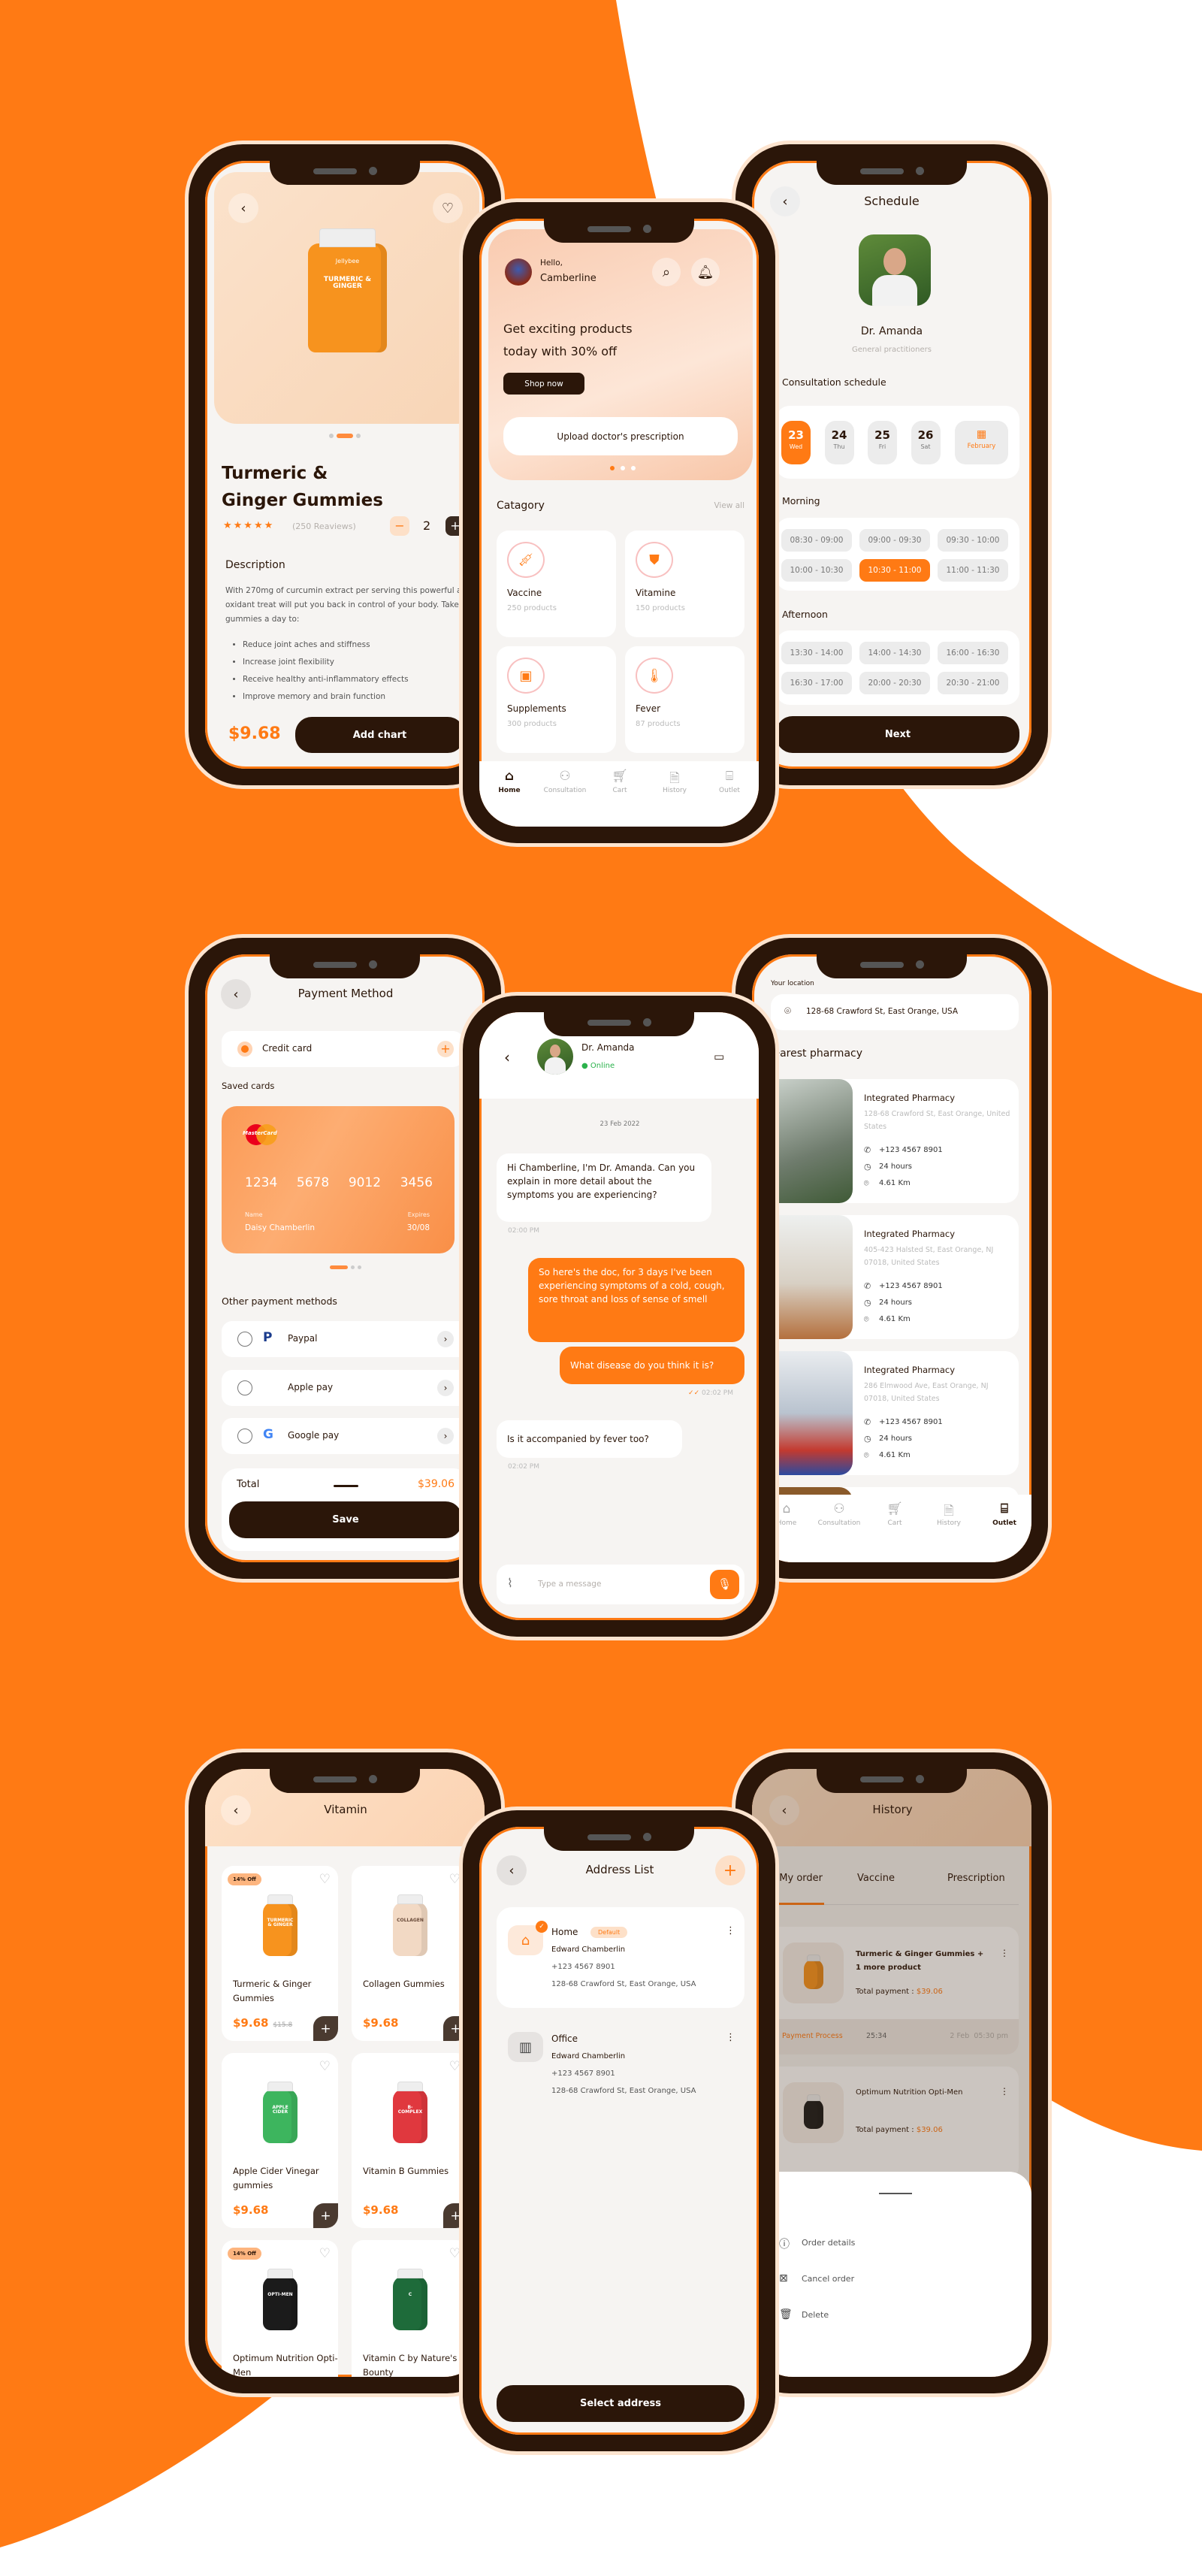 The height and width of the screenshot is (2576, 1202). I want to click on product-card: ♡ C Vitamin C by Nature's Bounty, so click(410, 2309).